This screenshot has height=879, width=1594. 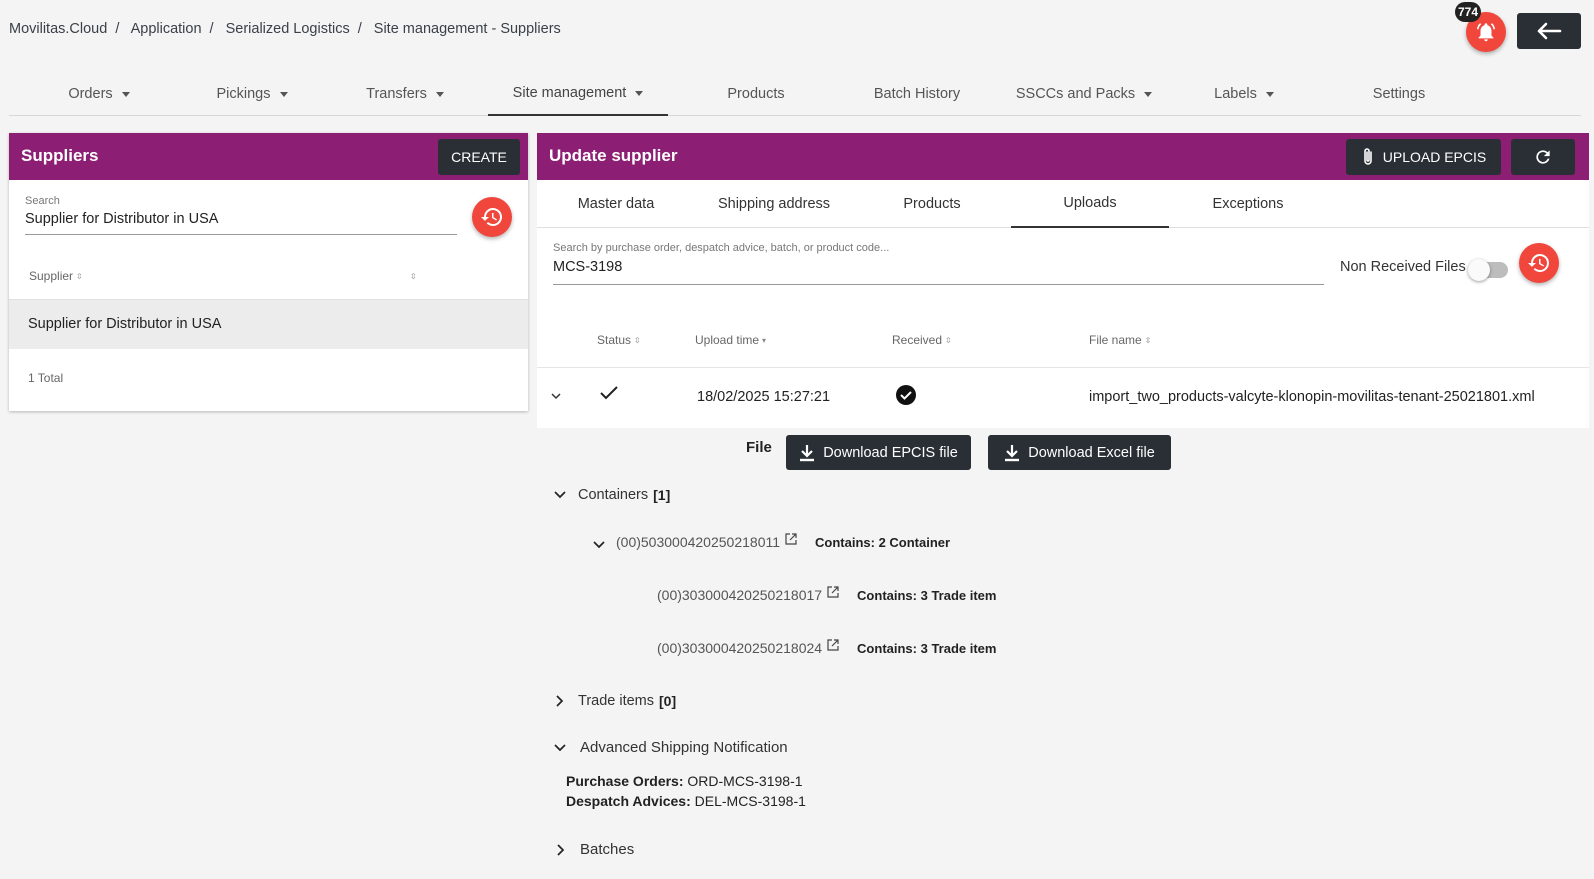 I want to click on arrow-left-icon, so click(x=1549, y=31).